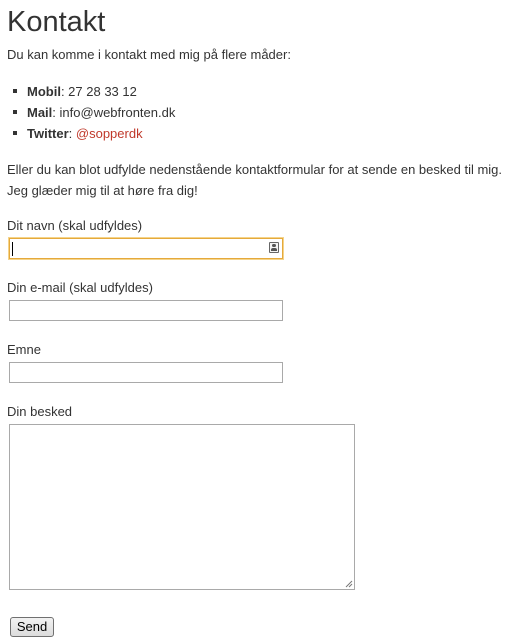  What do you see at coordinates (102, 91) in the screenshot?
I see `contact-value: 27 28 33 12` at bounding box center [102, 91].